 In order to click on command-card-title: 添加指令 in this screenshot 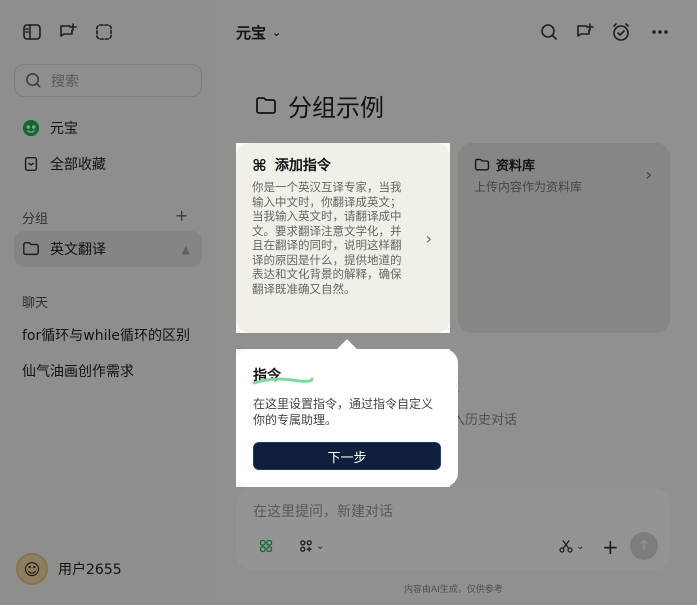, I will do `click(302, 166)`.